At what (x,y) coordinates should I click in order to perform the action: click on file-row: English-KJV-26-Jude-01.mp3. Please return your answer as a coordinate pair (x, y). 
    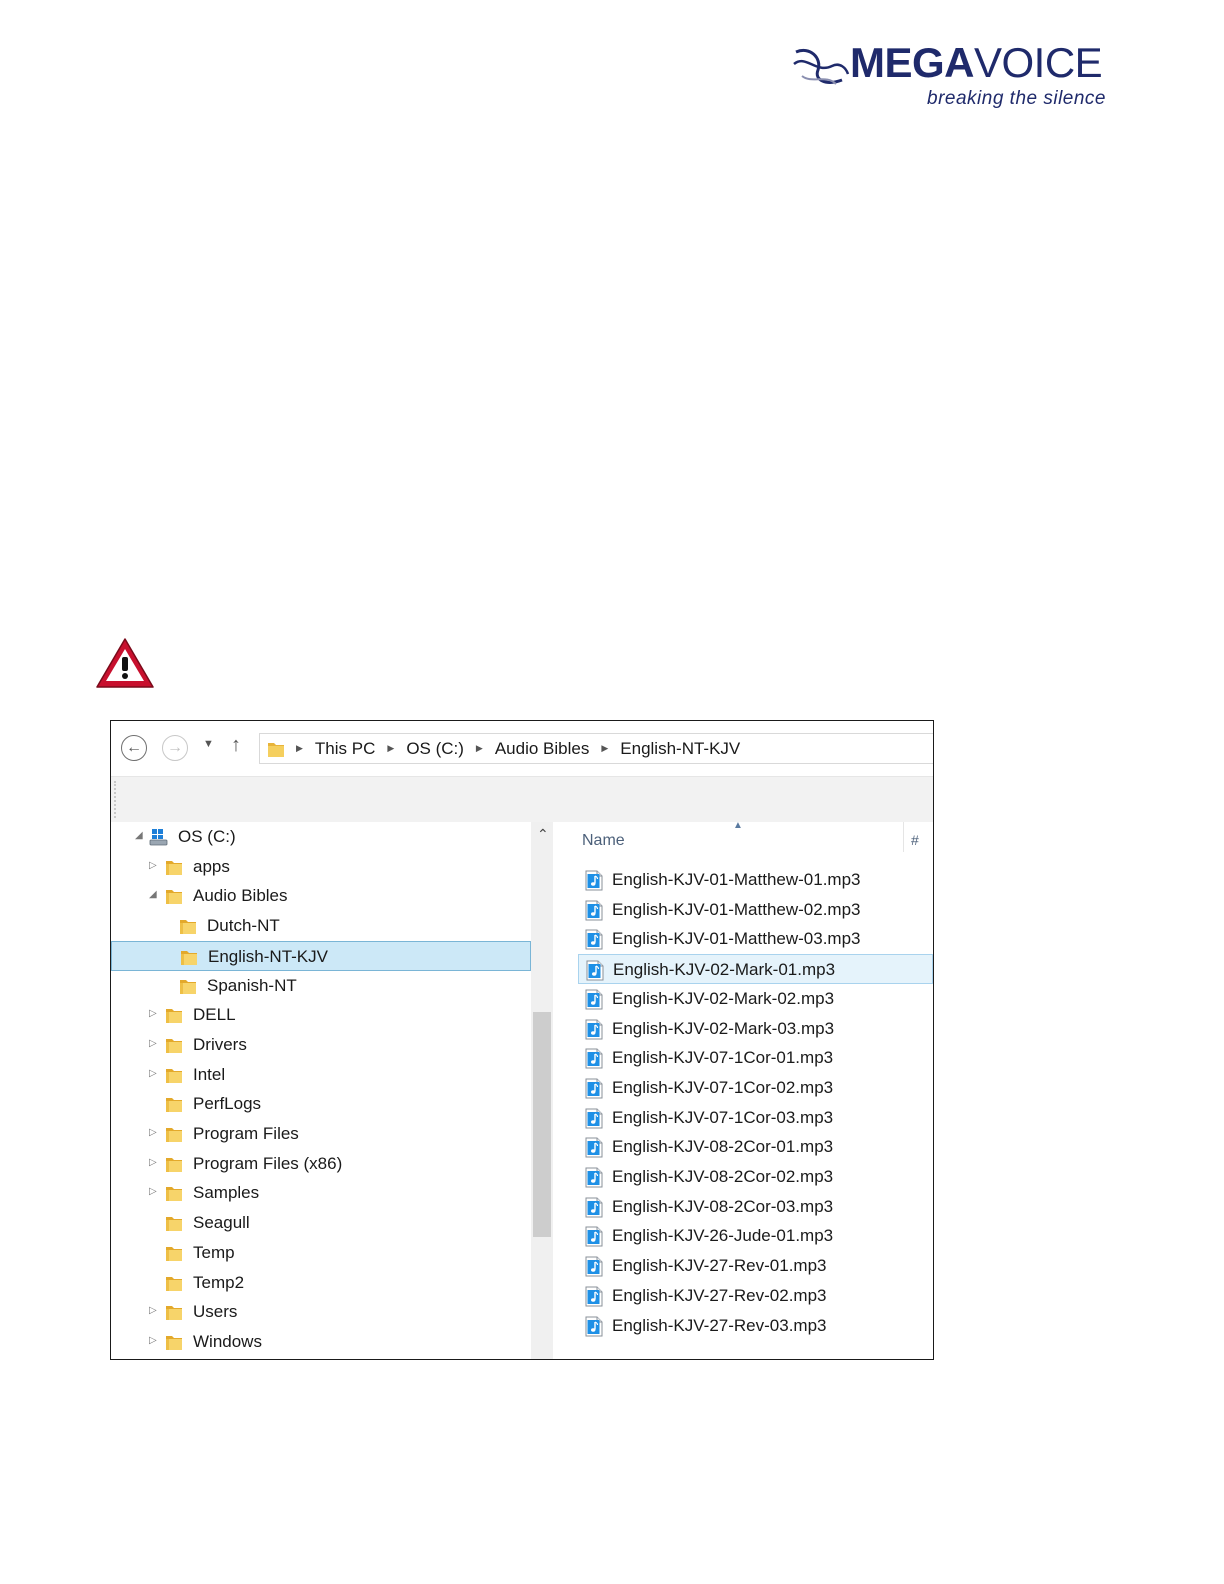
    Looking at the image, I should click on (755, 1236).